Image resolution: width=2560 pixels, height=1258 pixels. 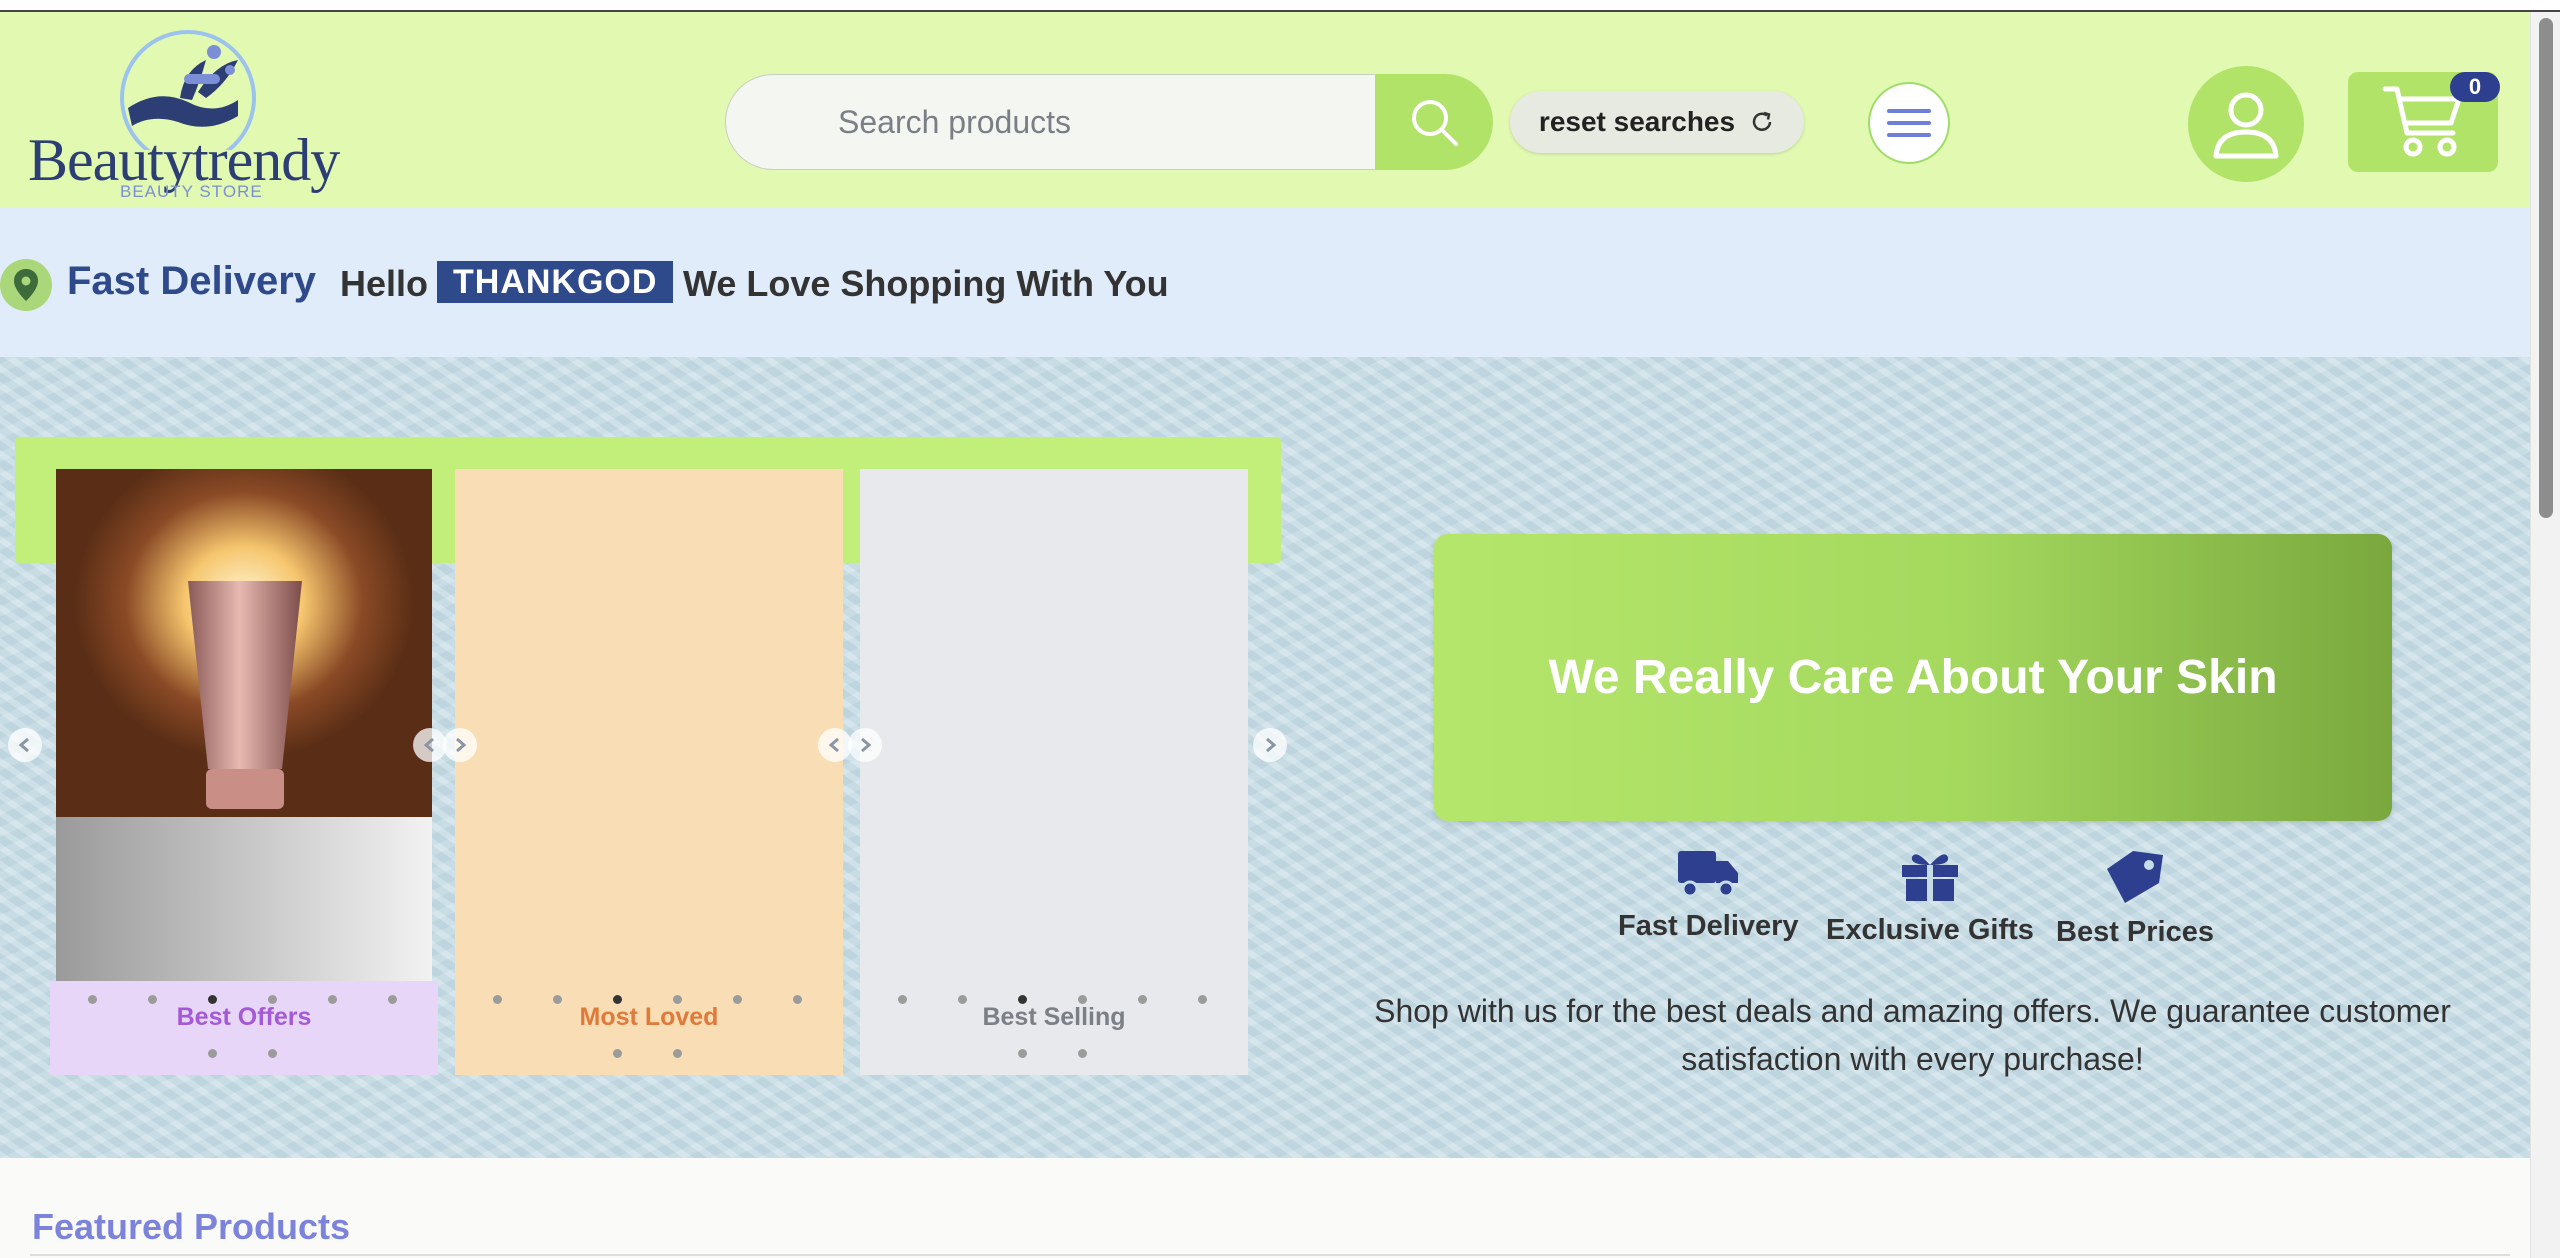 What do you see at coordinates (1708, 874) in the screenshot?
I see `truck-icon` at bounding box center [1708, 874].